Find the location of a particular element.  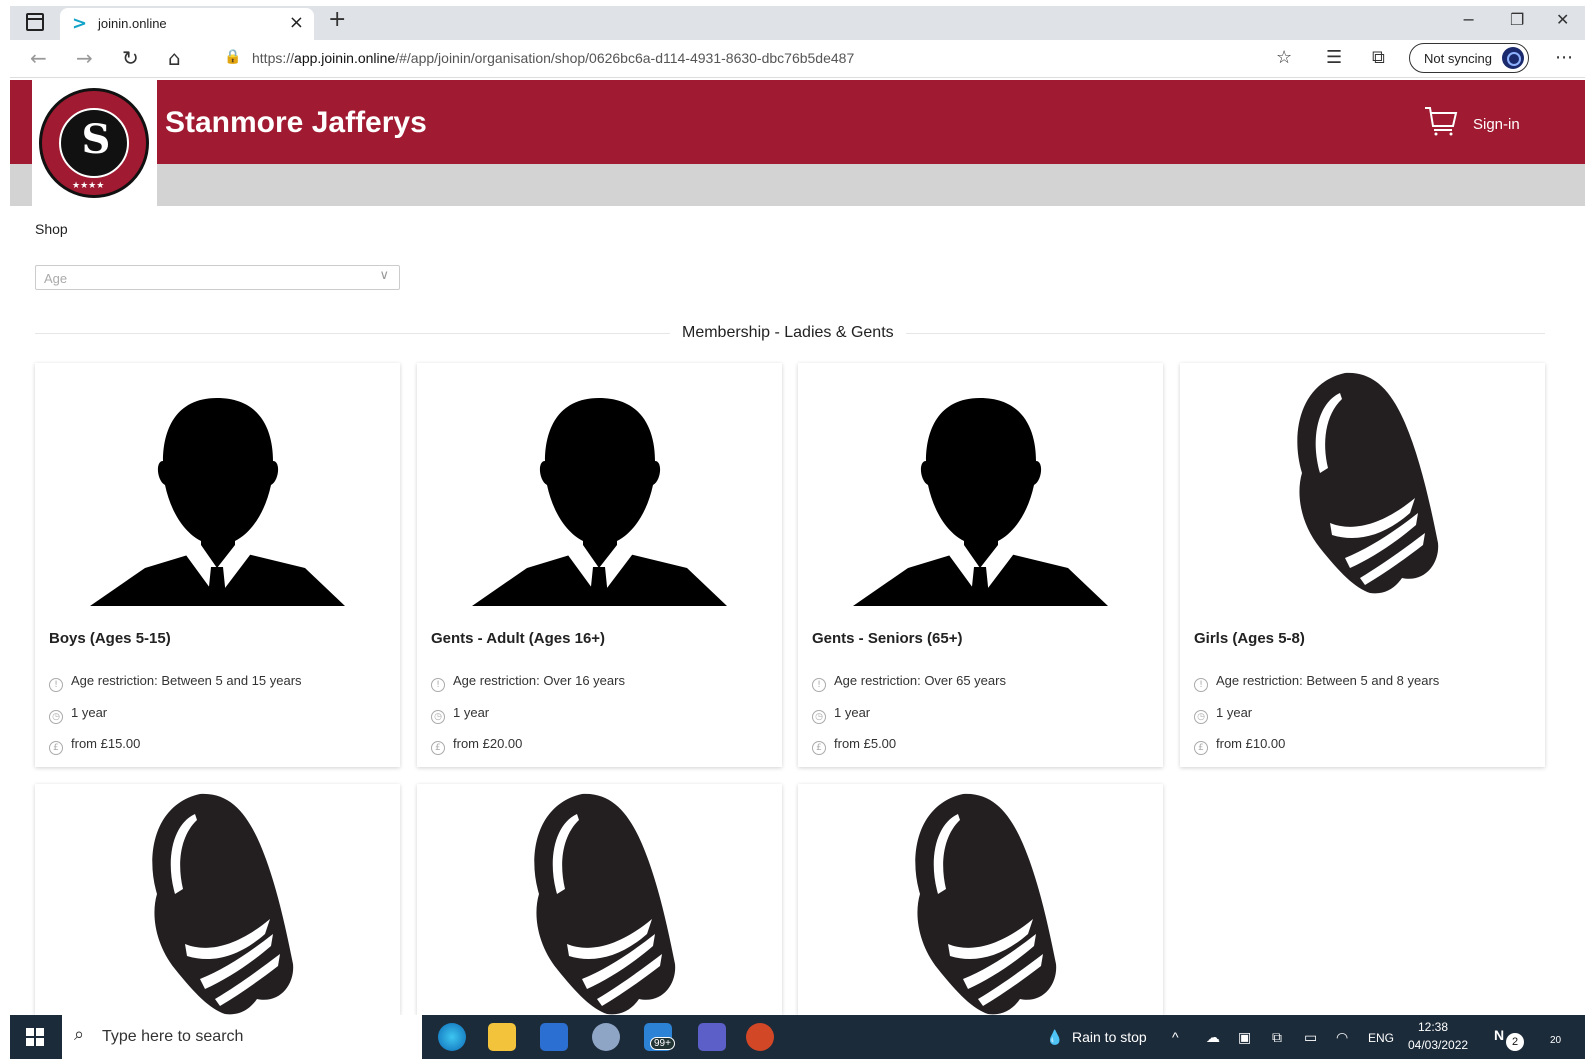

org-logo: S ★★★★ is located at coordinates (94, 143).